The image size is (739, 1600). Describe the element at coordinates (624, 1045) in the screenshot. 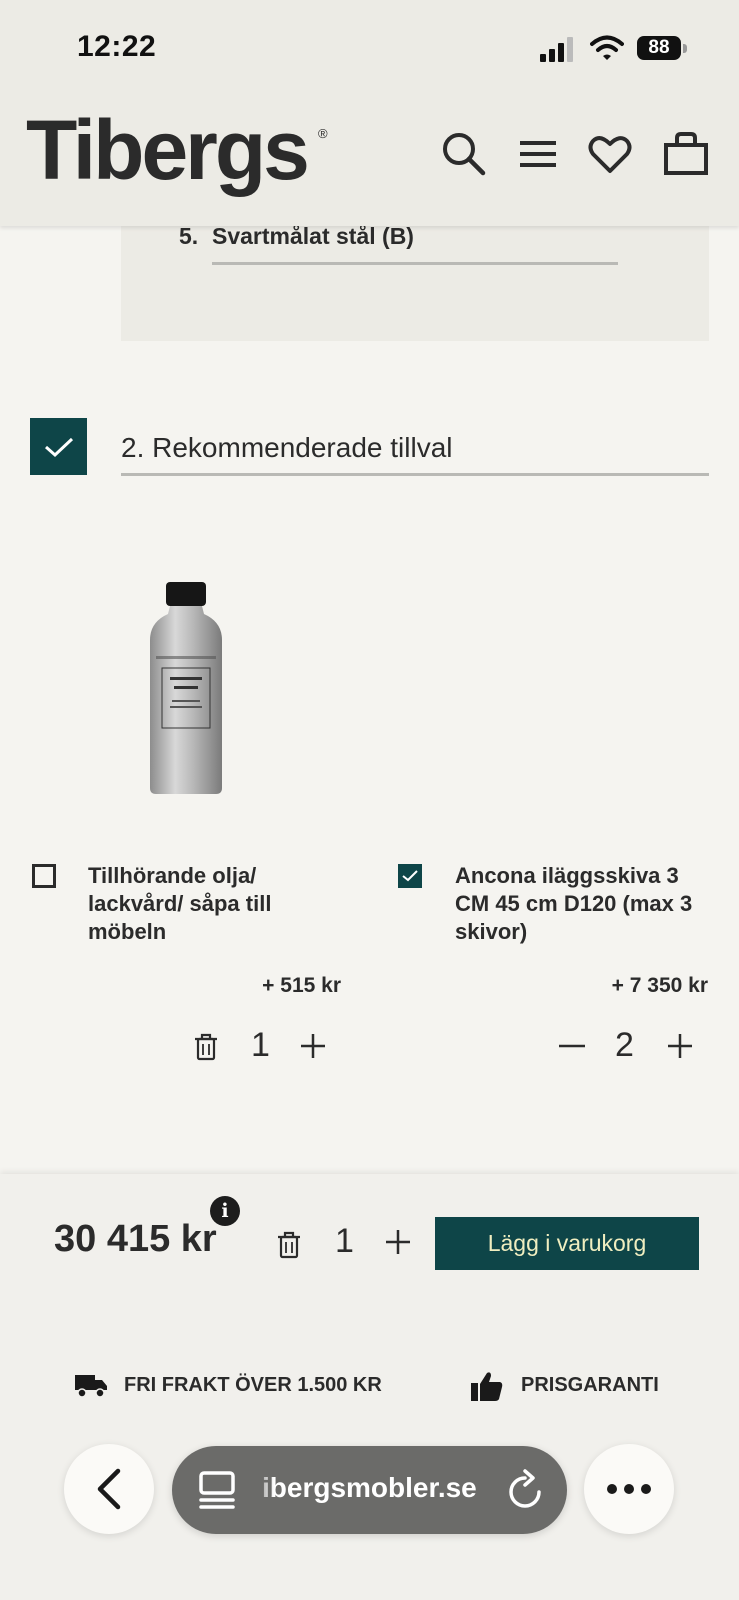

I see `option-quantity-leaf: 2` at that location.